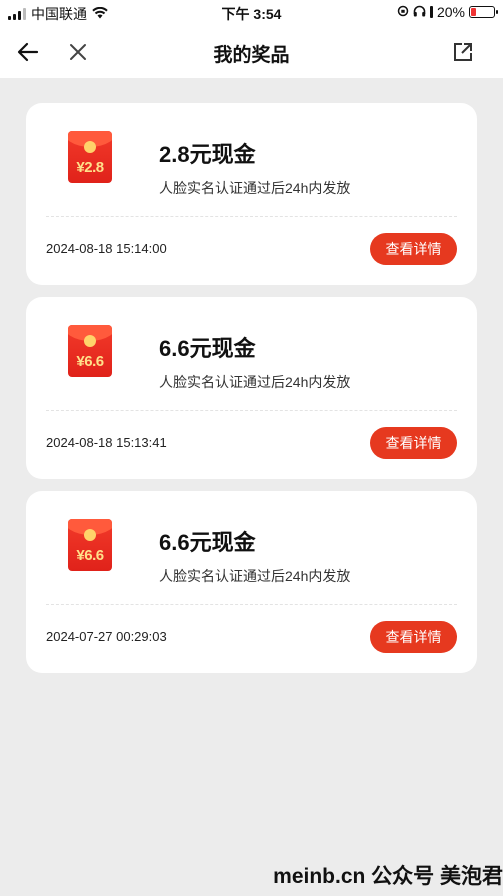 The height and width of the screenshot is (896, 503). What do you see at coordinates (251, 13) in the screenshot?
I see `status-bar: 中国联通 下午 3:54 20%` at bounding box center [251, 13].